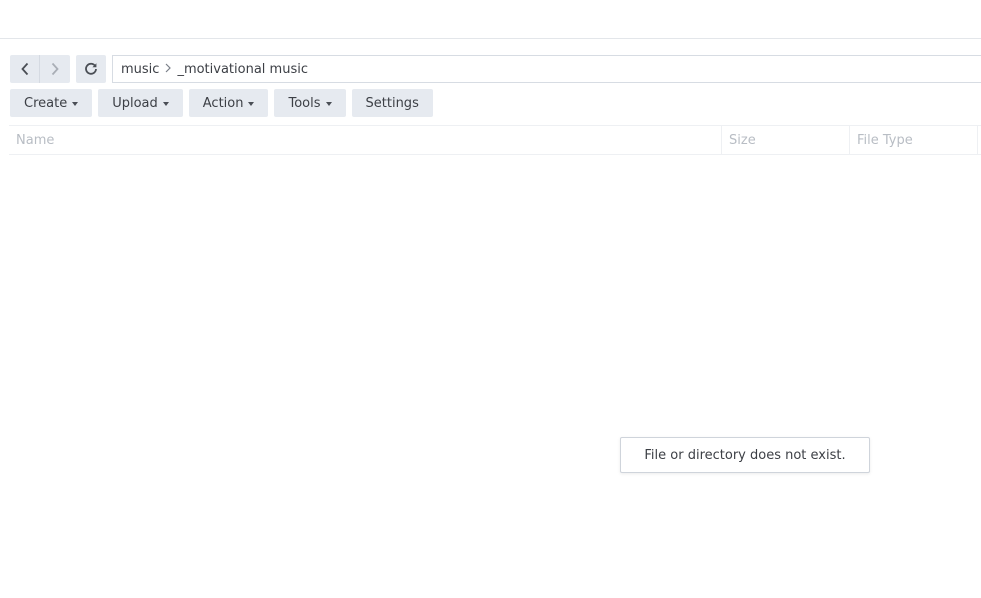 This screenshot has width=981, height=598. I want to click on column-header-file-type: File Type, so click(914, 140).